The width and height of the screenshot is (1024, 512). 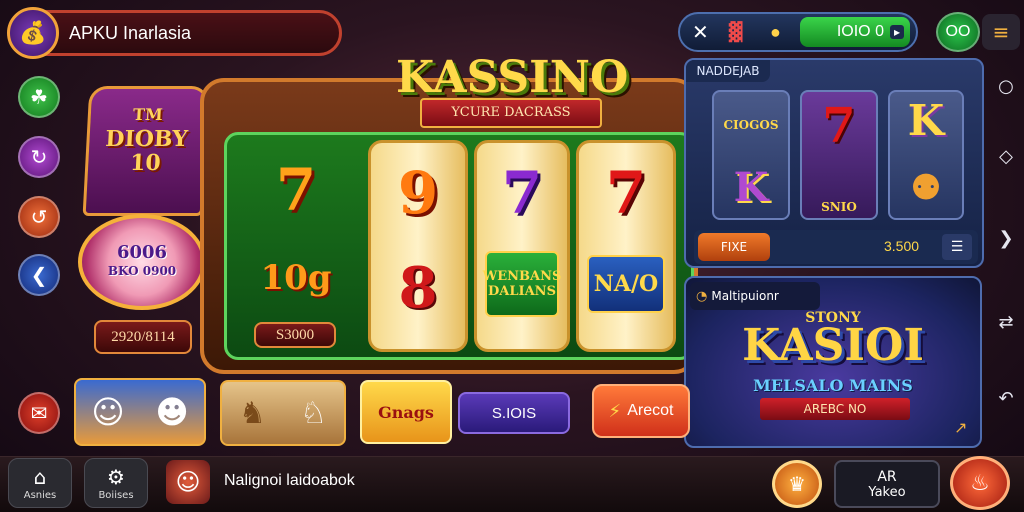 What do you see at coordinates (1006, 398) in the screenshot?
I see `edge-undo-icon: ↶` at bounding box center [1006, 398].